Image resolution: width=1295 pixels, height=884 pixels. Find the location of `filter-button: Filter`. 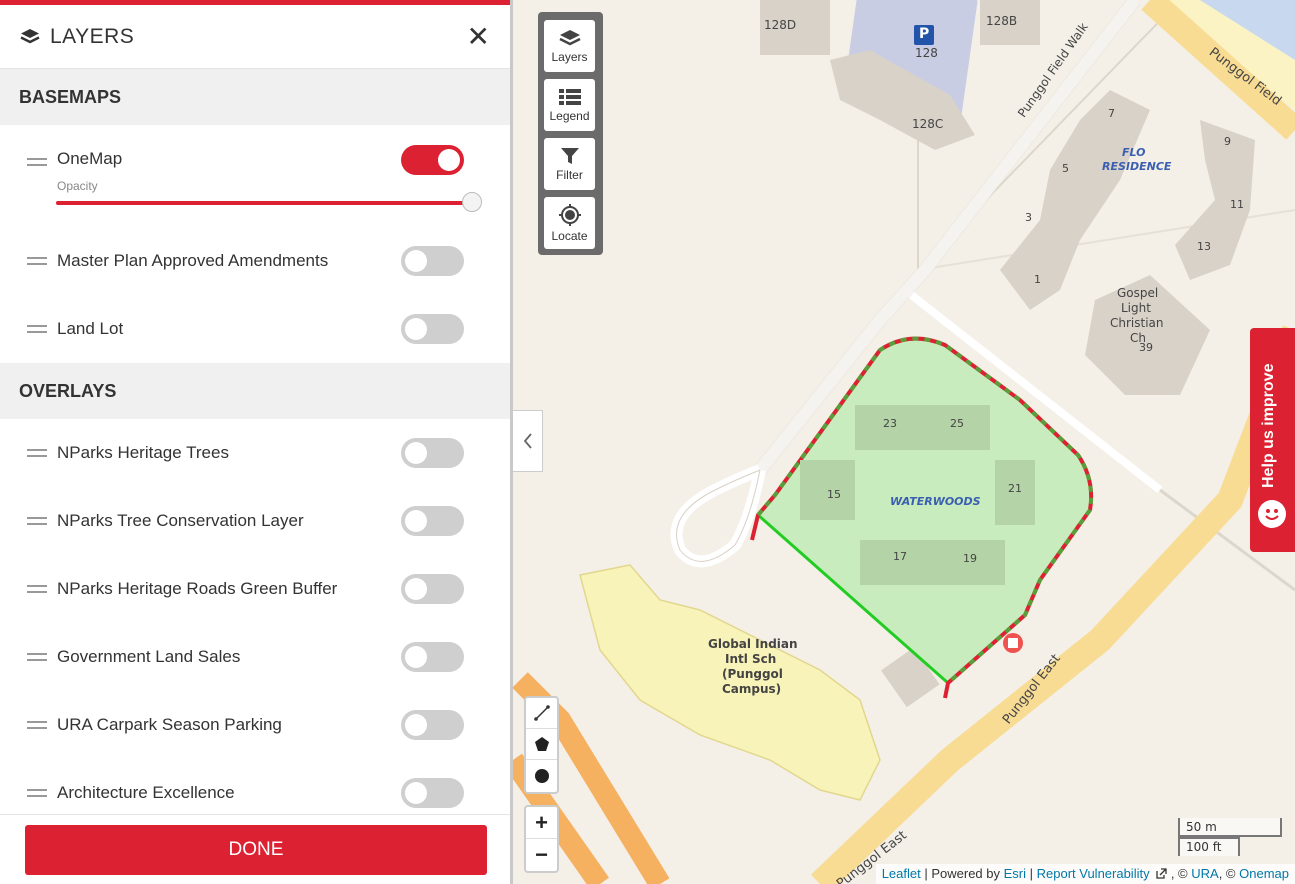

filter-button: Filter is located at coordinates (569, 164).